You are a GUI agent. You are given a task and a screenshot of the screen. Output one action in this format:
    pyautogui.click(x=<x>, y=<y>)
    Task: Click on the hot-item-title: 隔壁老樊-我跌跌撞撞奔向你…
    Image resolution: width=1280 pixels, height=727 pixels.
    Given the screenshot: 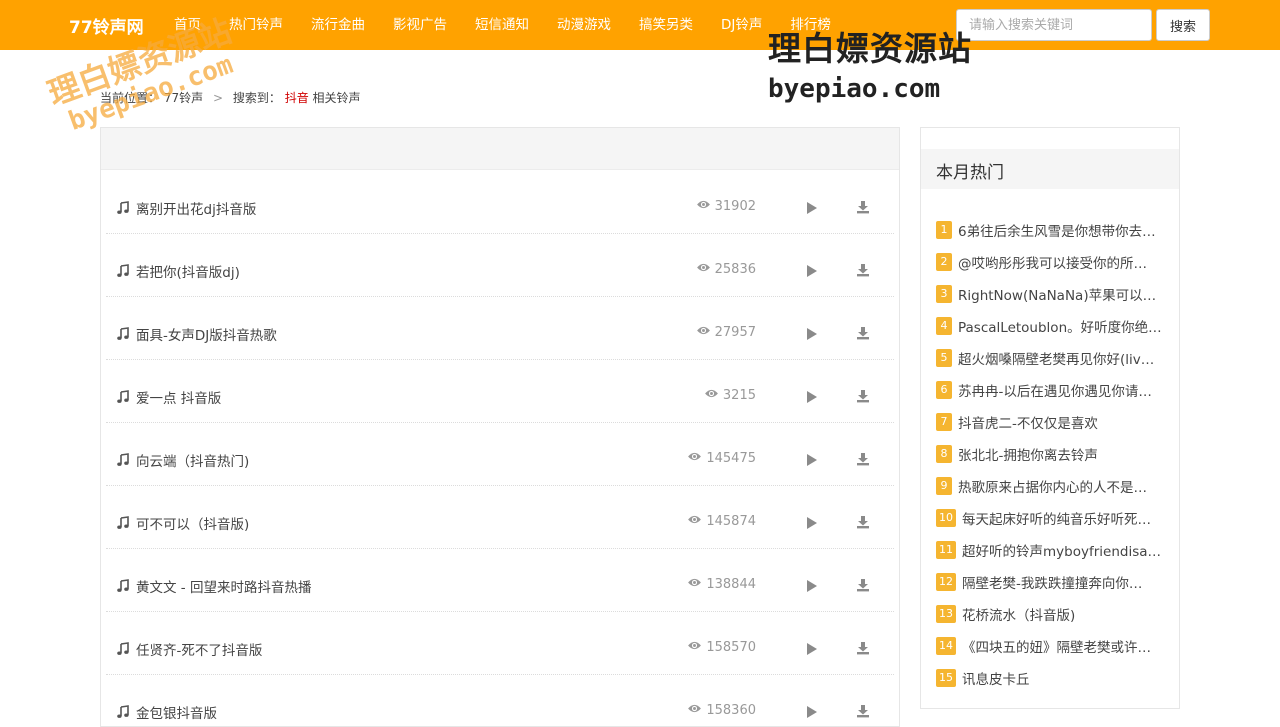 What is the action you would take?
    pyautogui.click(x=1052, y=582)
    